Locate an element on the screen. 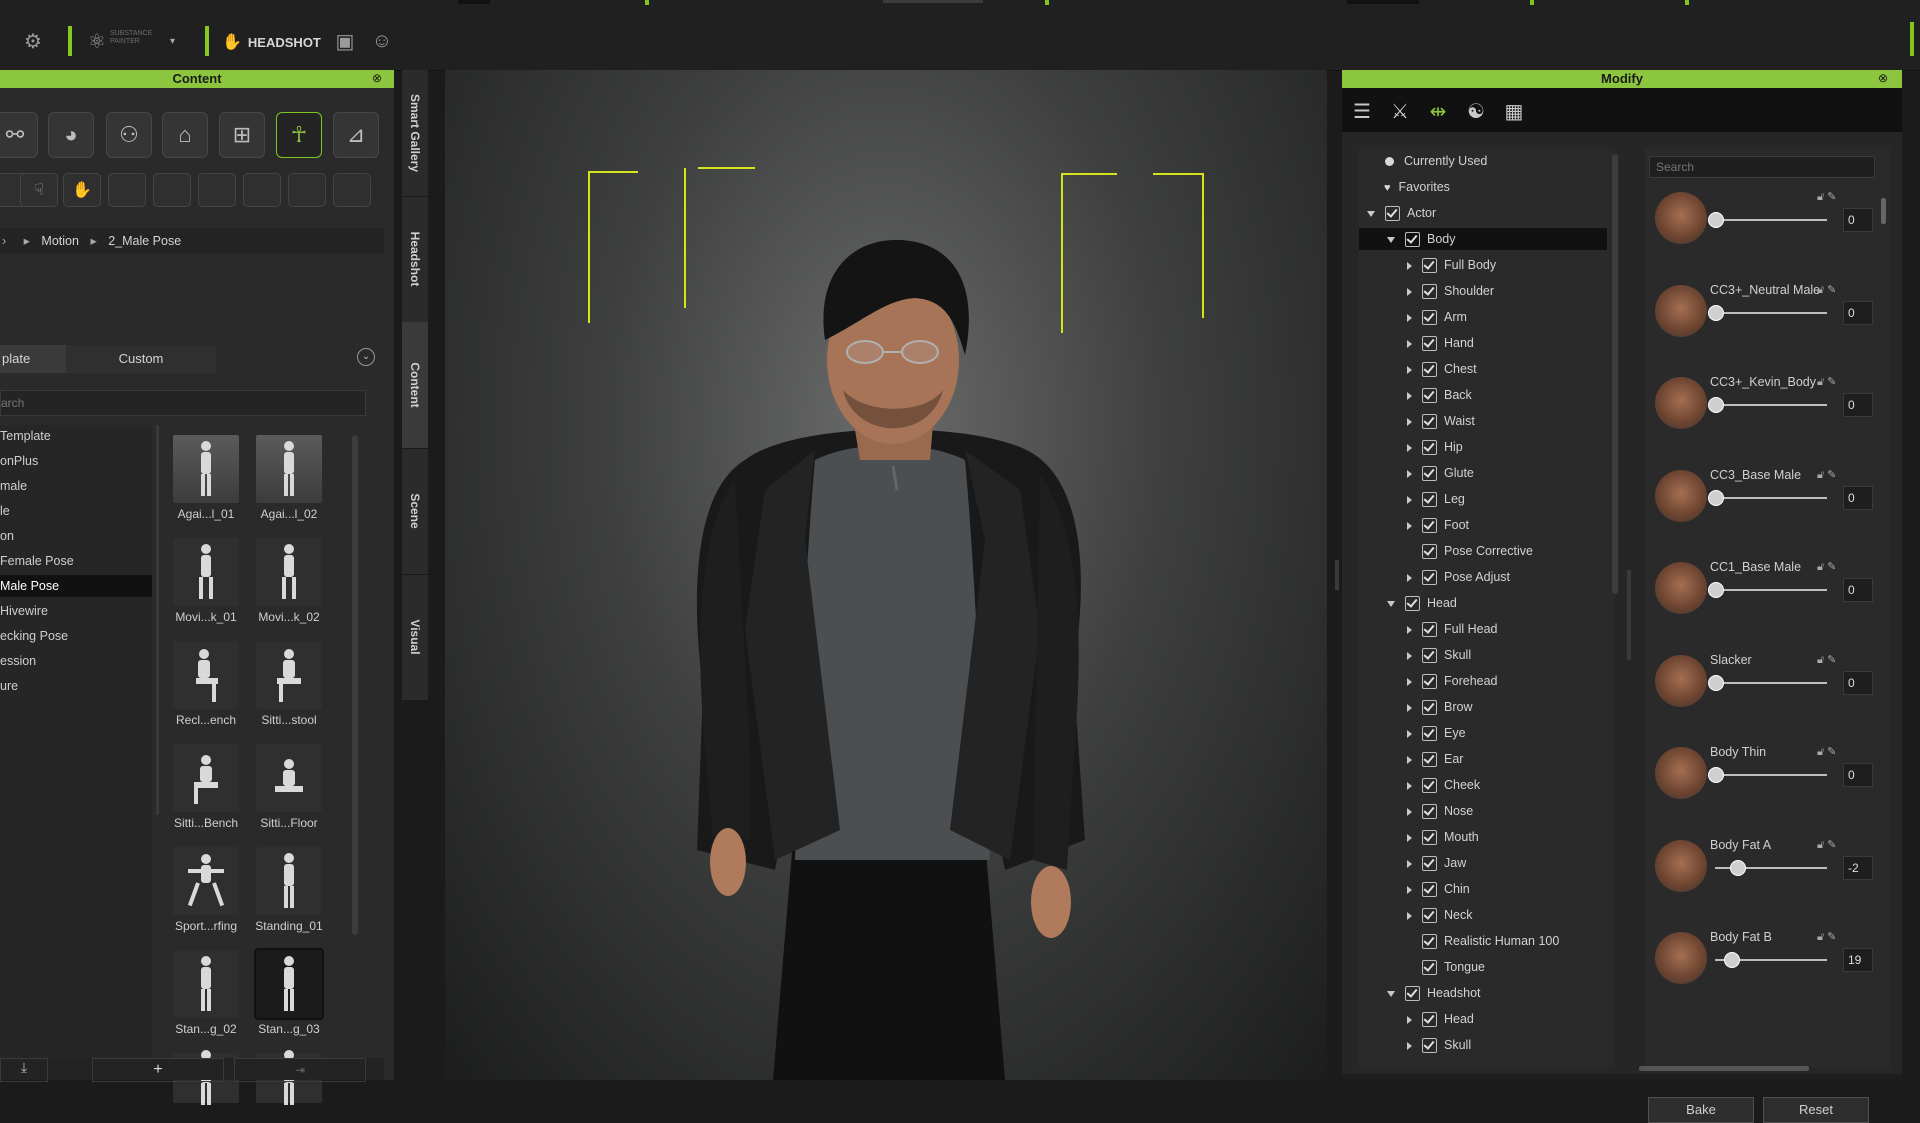  camera-icon: ▣ is located at coordinates (345, 41).